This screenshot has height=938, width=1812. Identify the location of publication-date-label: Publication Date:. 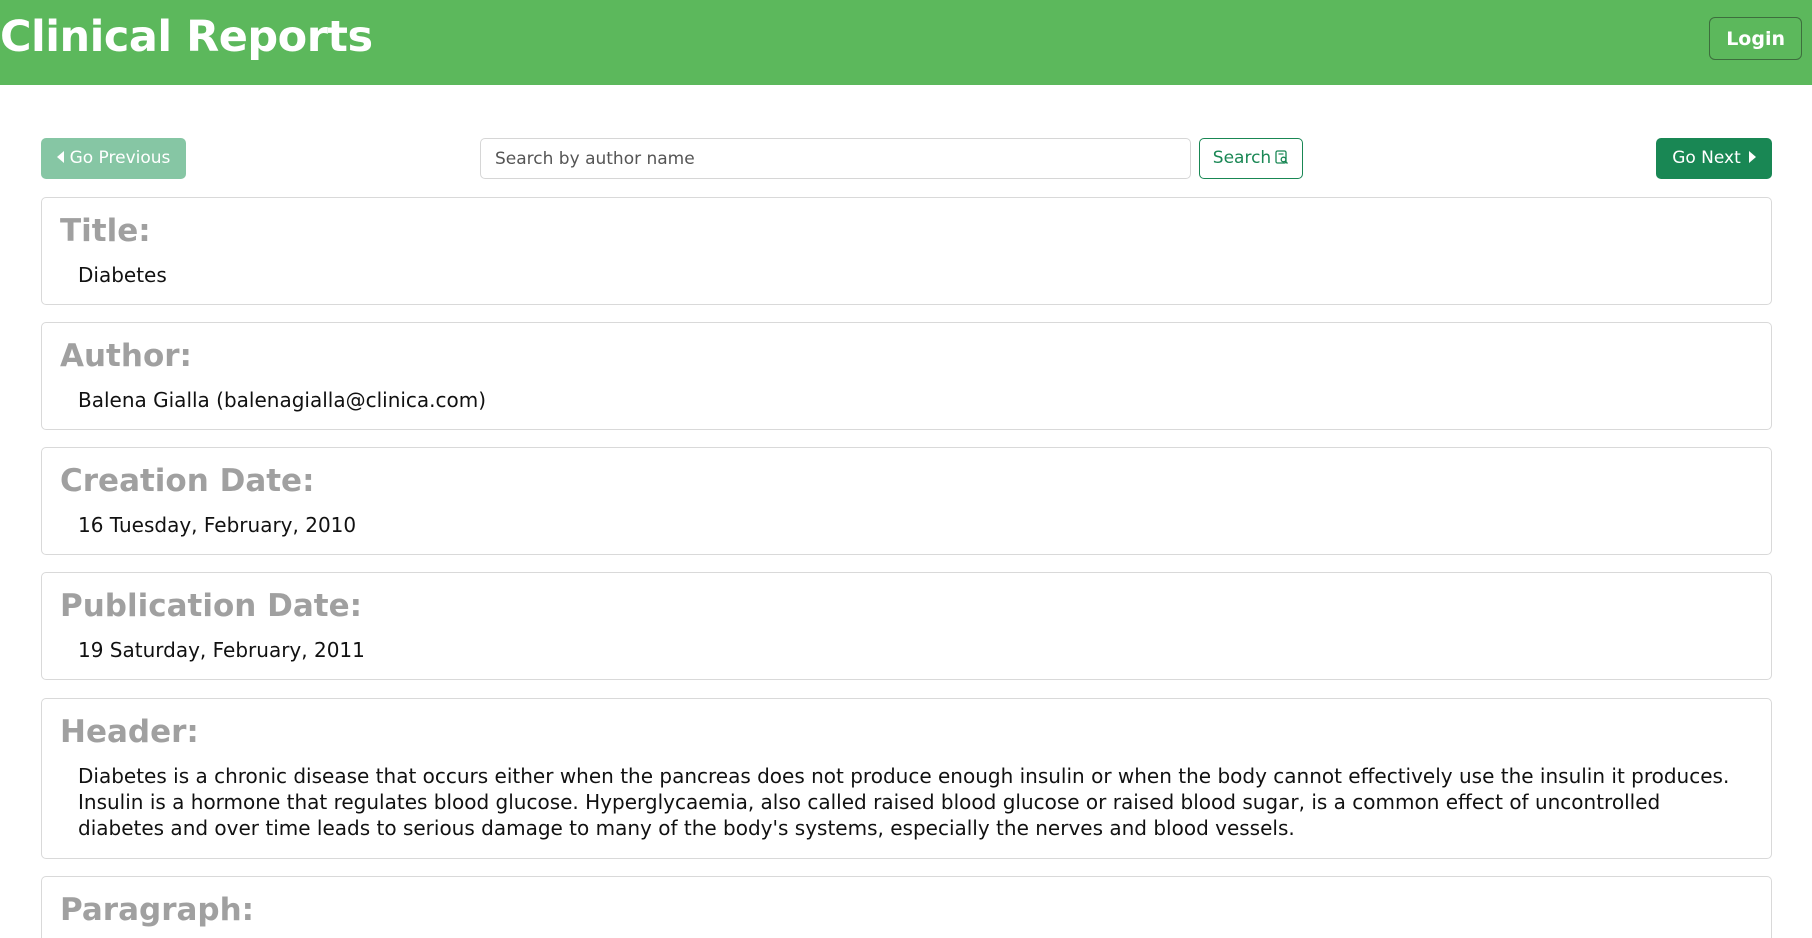
(211, 606).